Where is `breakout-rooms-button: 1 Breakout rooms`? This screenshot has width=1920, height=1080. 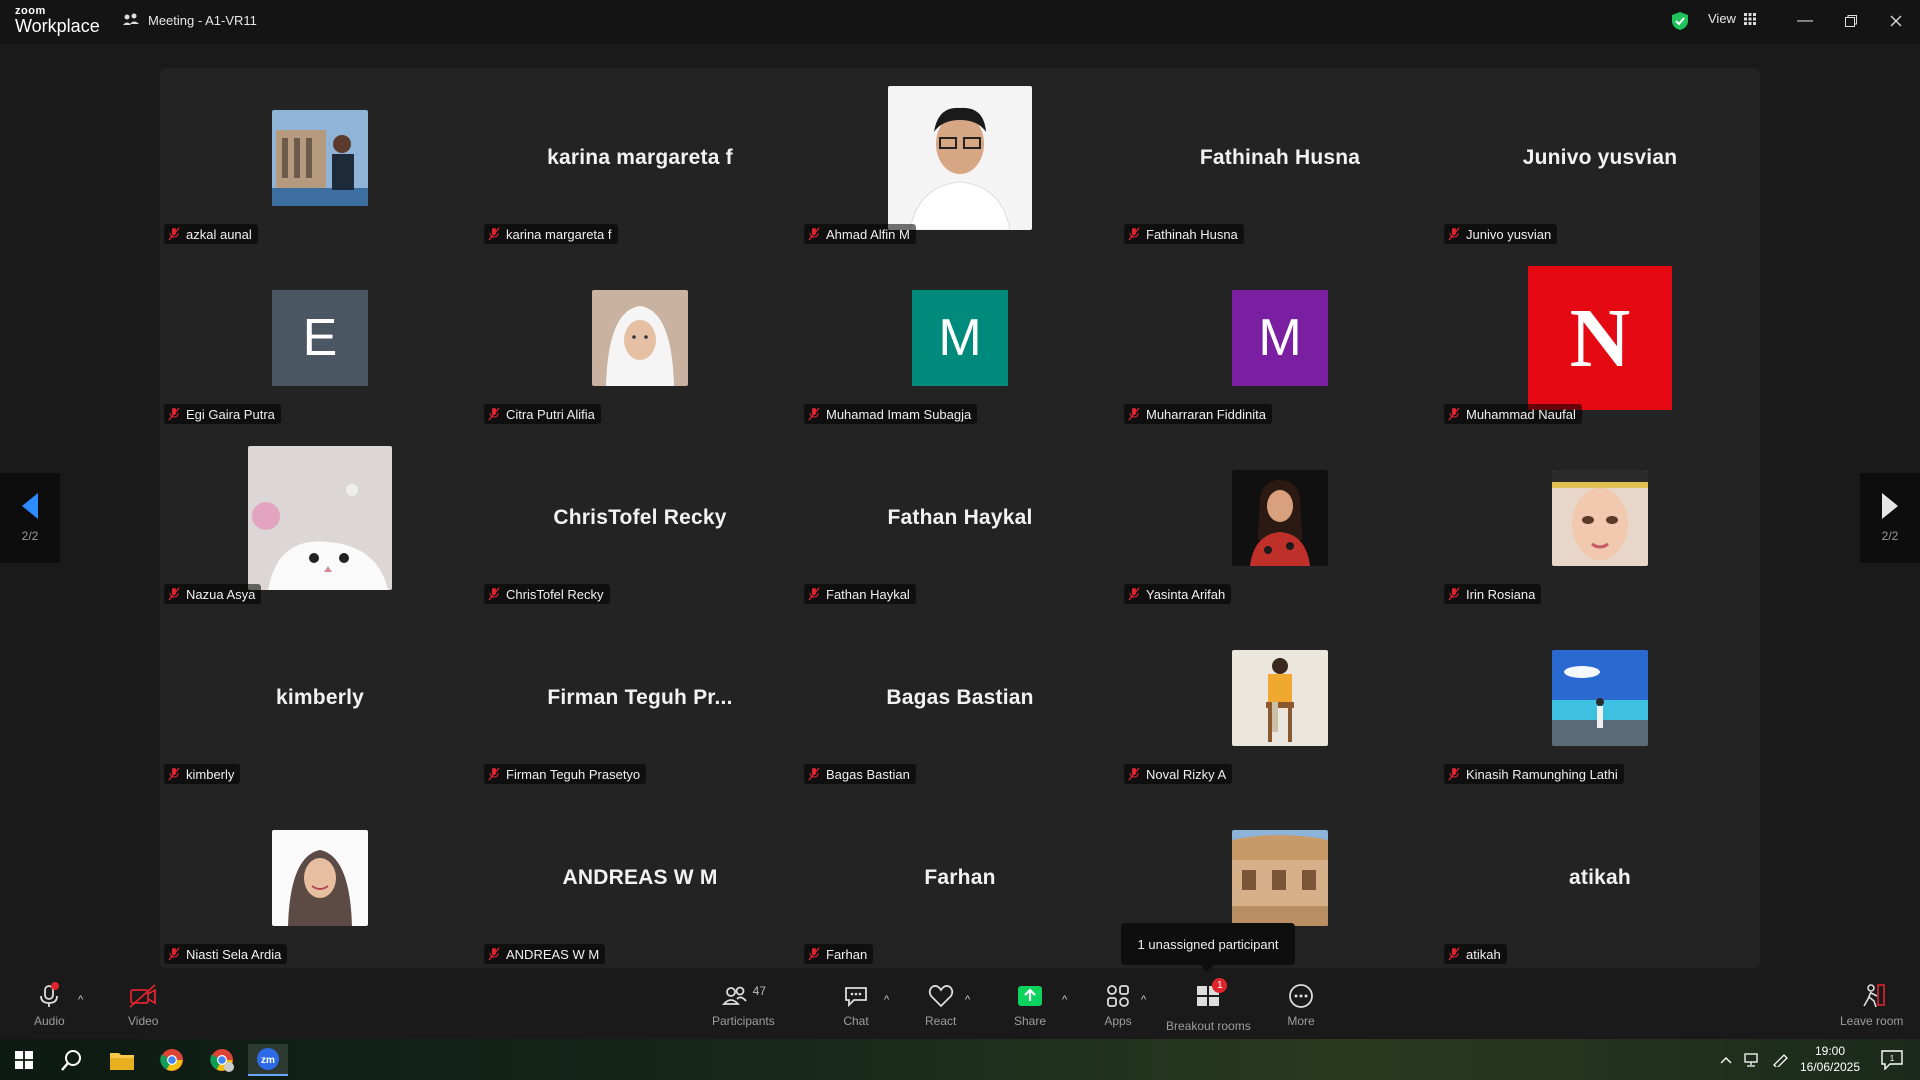
breakout-rooms-button: 1 Breakout rooms is located at coordinates (1208, 1005).